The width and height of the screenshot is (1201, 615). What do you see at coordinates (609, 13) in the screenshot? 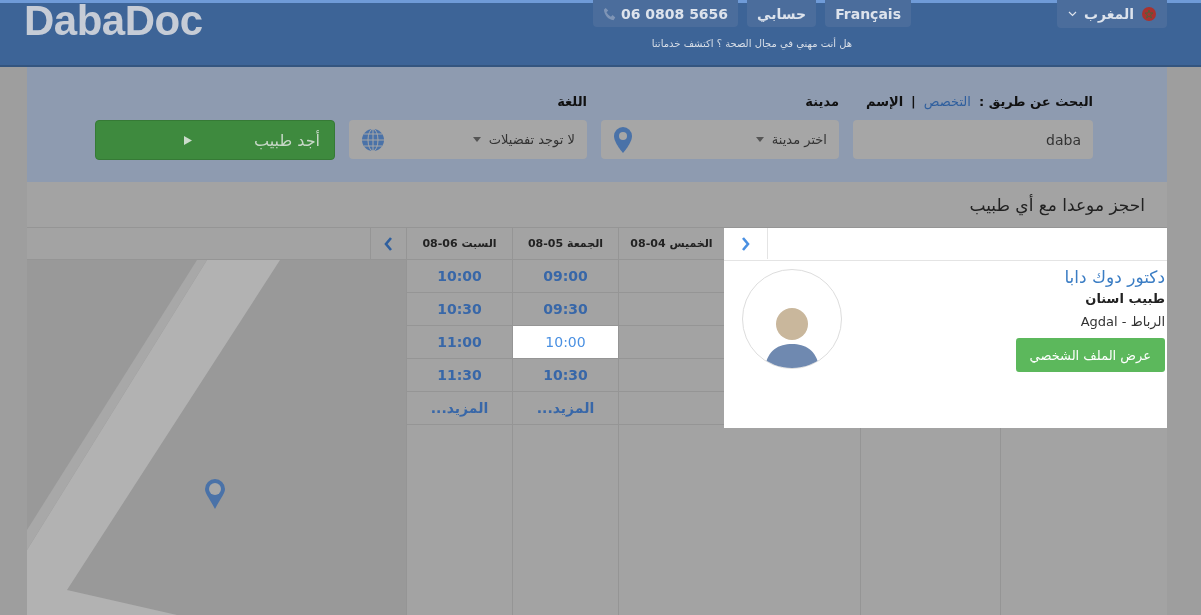
I see `phone-icon` at bounding box center [609, 13].